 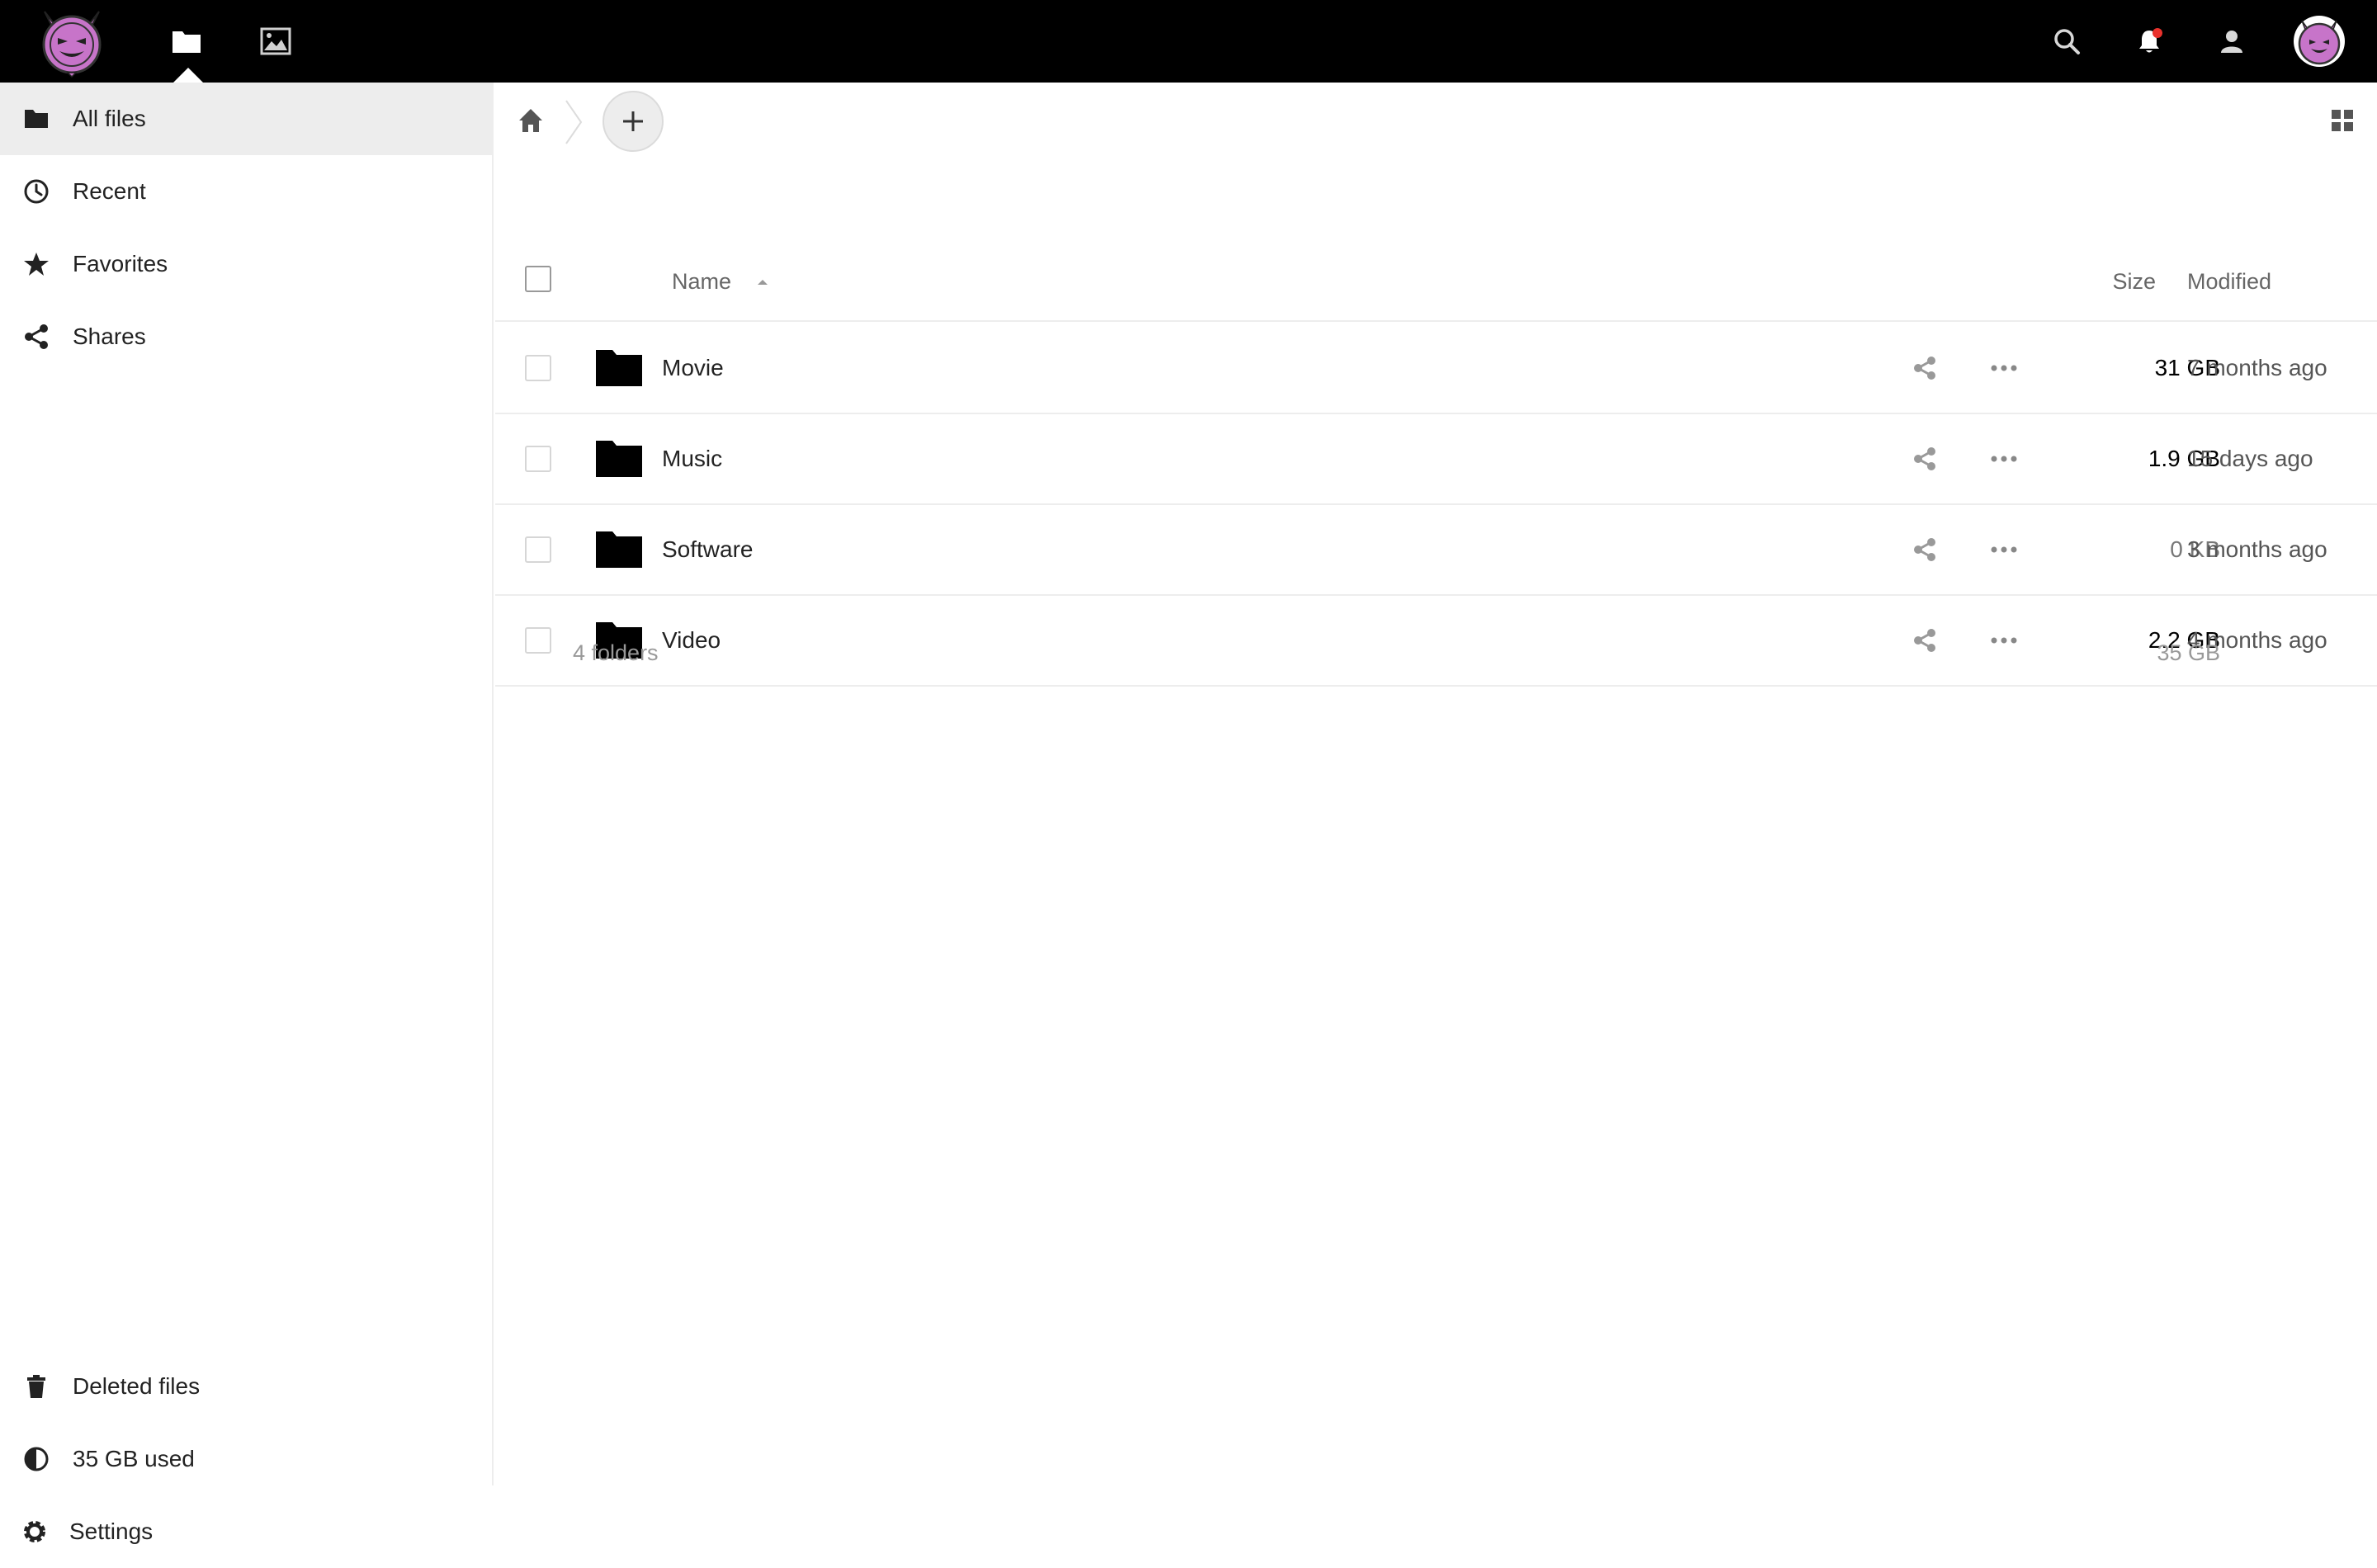 I want to click on top-bar, so click(x=1188, y=41).